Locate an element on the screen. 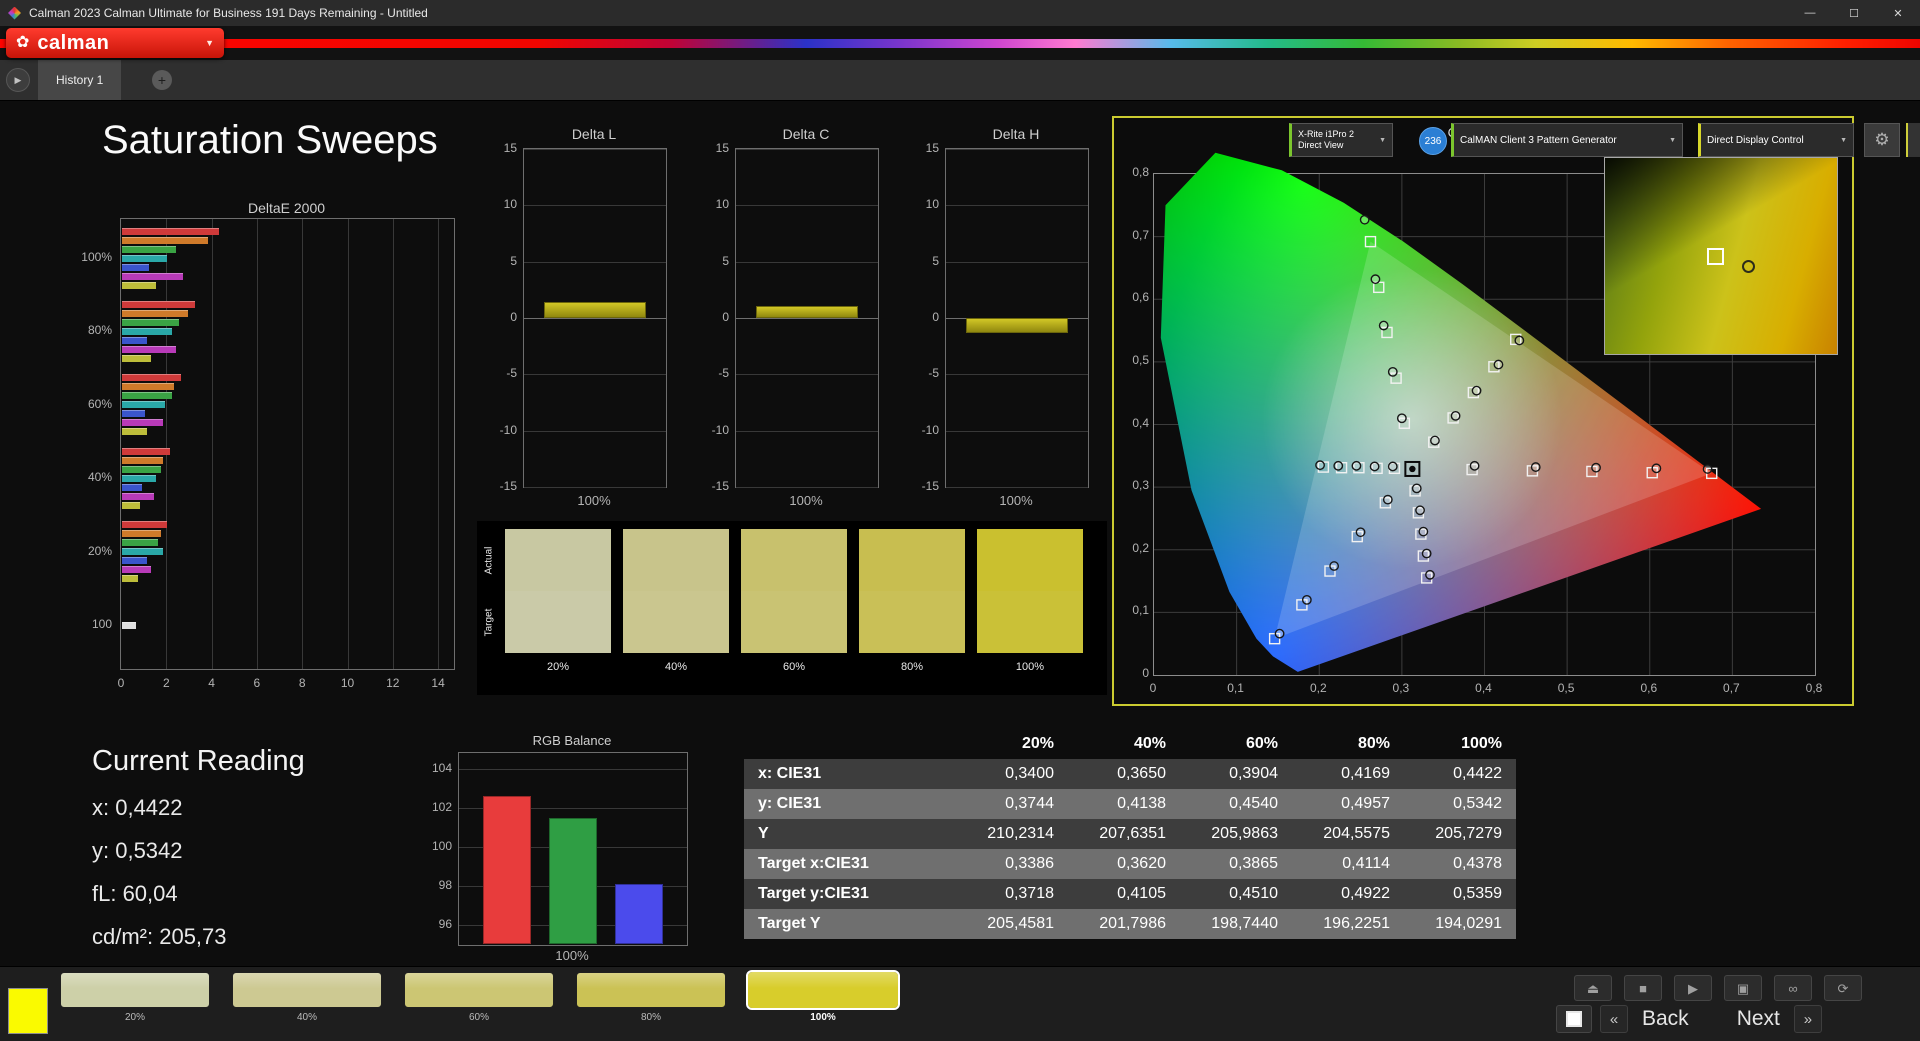 The height and width of the screenshot is (1041, 1920). display-control-selector: Direct Display Control ▼ is located at coordinates (1776, 140).